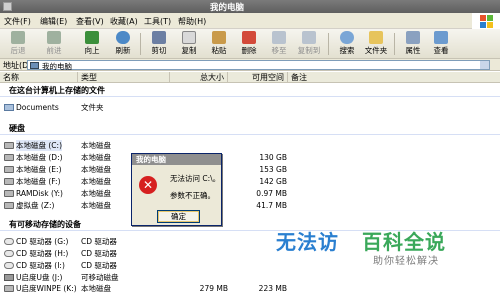 This screenshot has width=500, height=295. What do you see at coordinates (123, 37) in the screenshot?
I see `refresh-icon` at bounding box center [123, 37].